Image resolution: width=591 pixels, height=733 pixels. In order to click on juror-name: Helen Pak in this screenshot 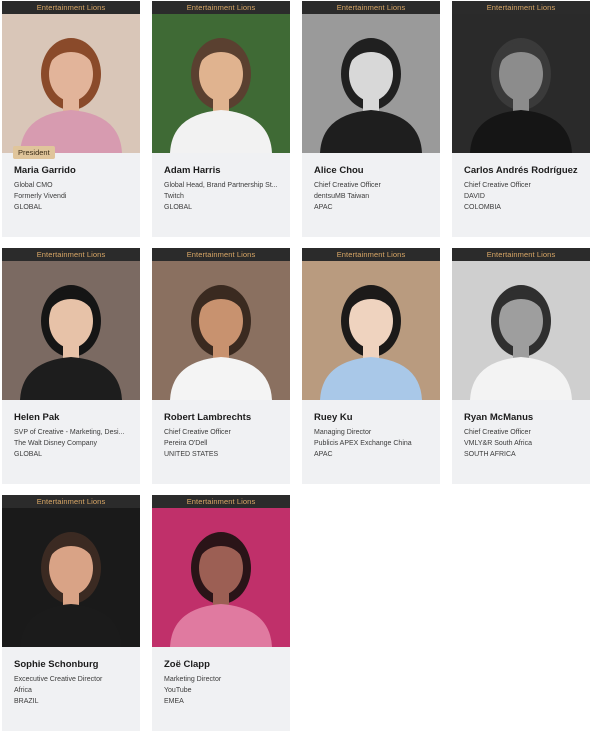, I will do `click(71, 417)`.